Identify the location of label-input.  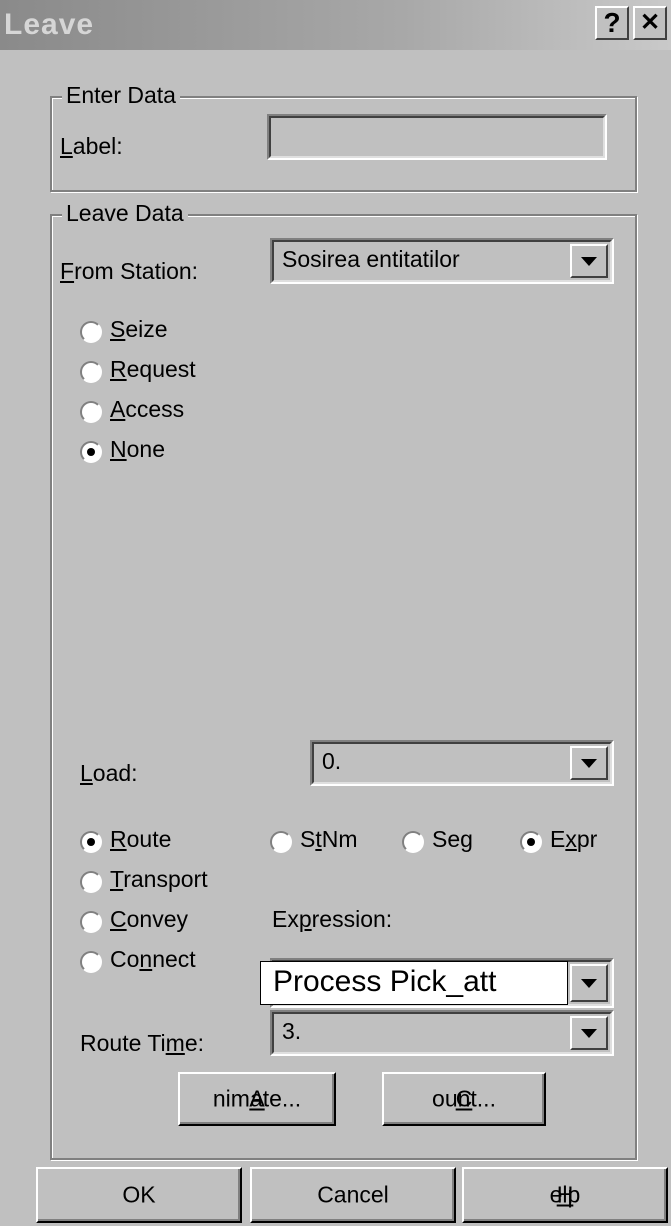
(437, 137).